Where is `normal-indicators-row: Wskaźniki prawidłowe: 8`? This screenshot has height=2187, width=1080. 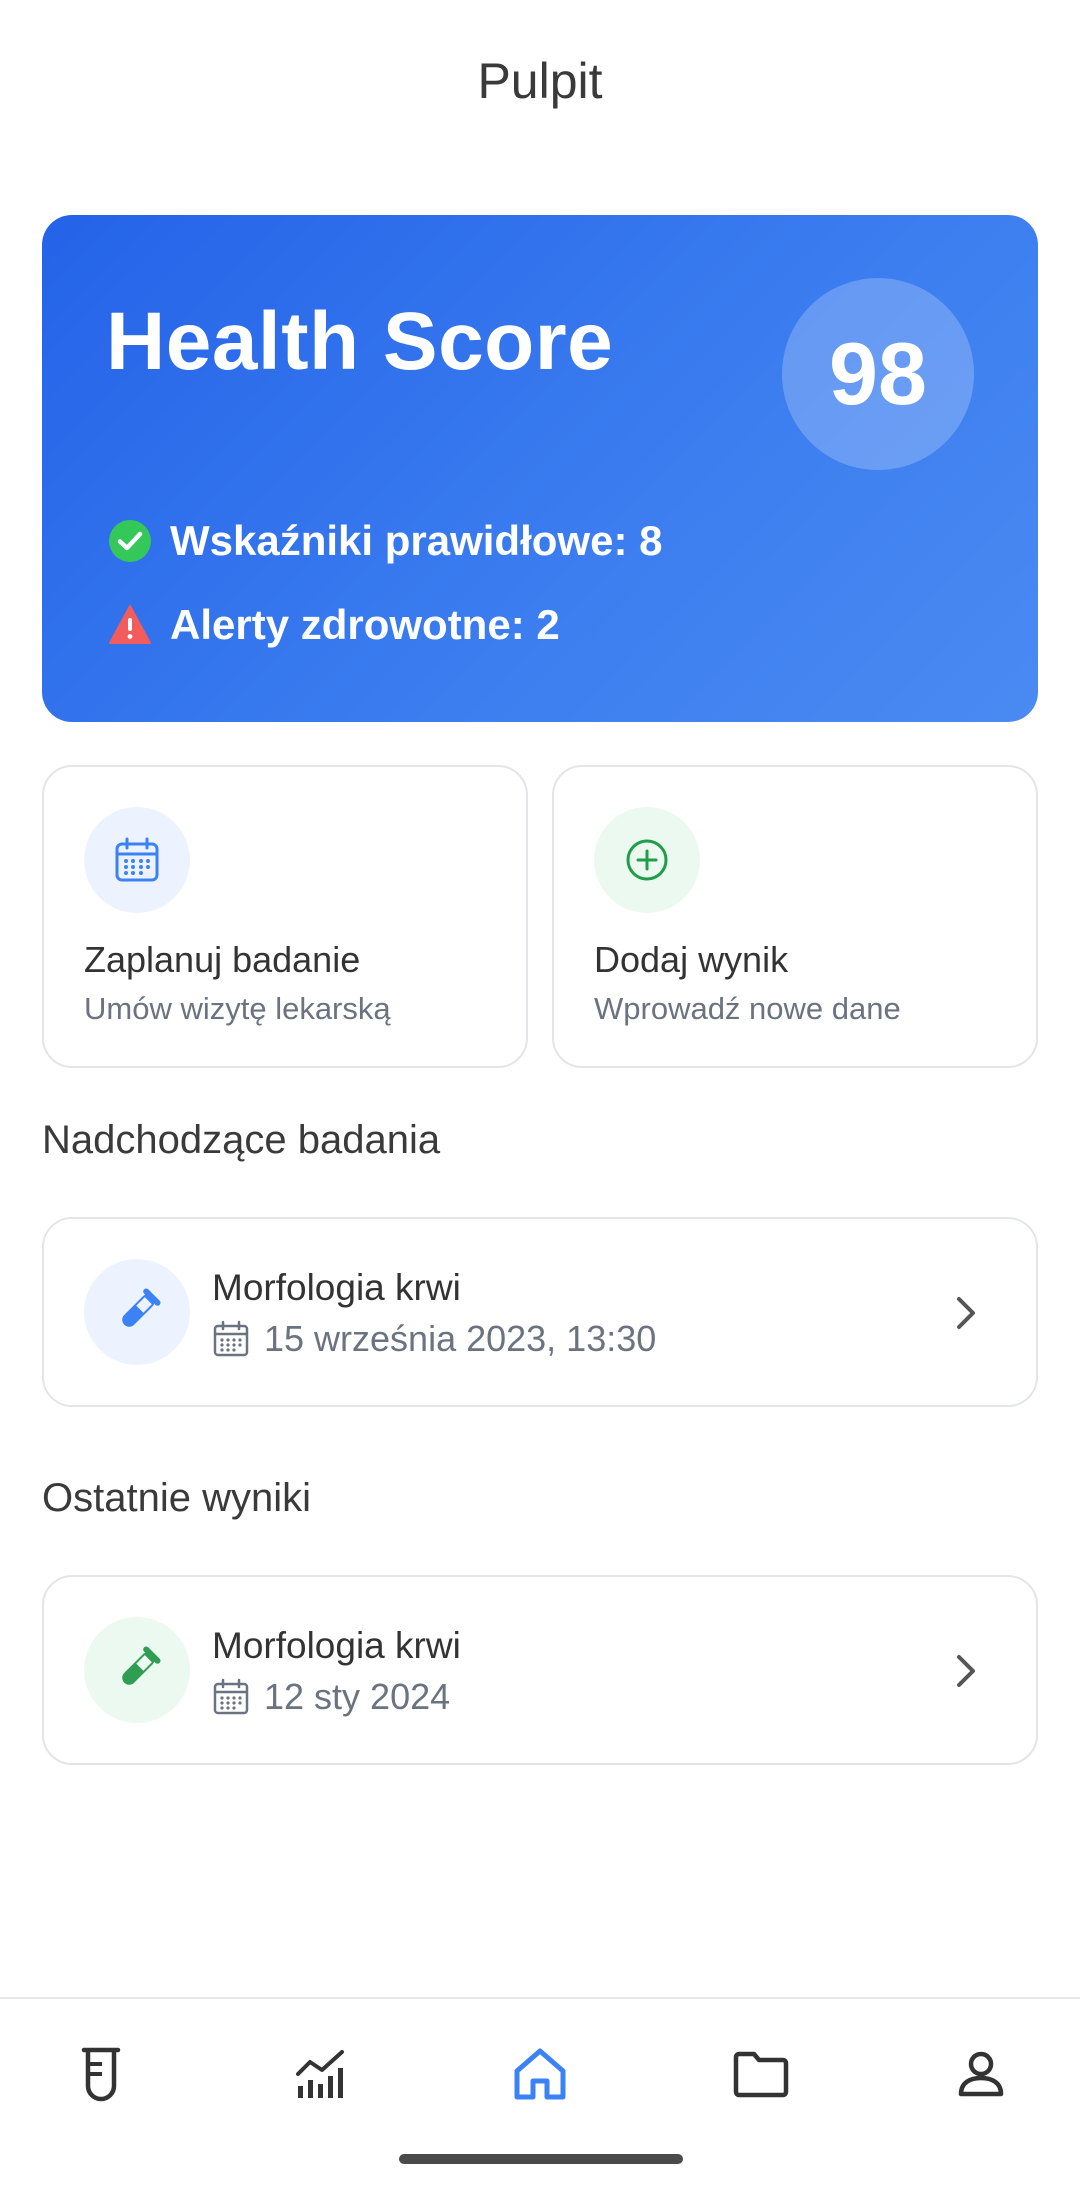
normal-indicators-row: Wskaźniki prawidłowe: 8 is located at coordinates (385, 541).